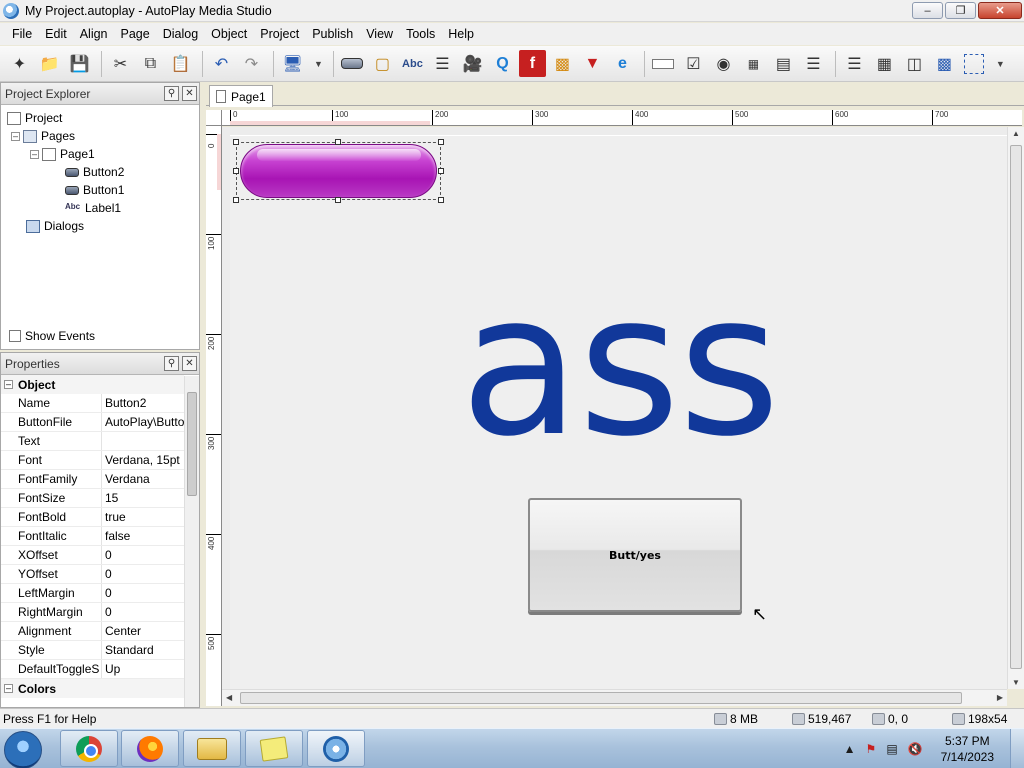 The image size is (1024, 768). Describe the element at coordinates (92, 631) in the screenshot. I see `property-row: Alignment Center` at that location.